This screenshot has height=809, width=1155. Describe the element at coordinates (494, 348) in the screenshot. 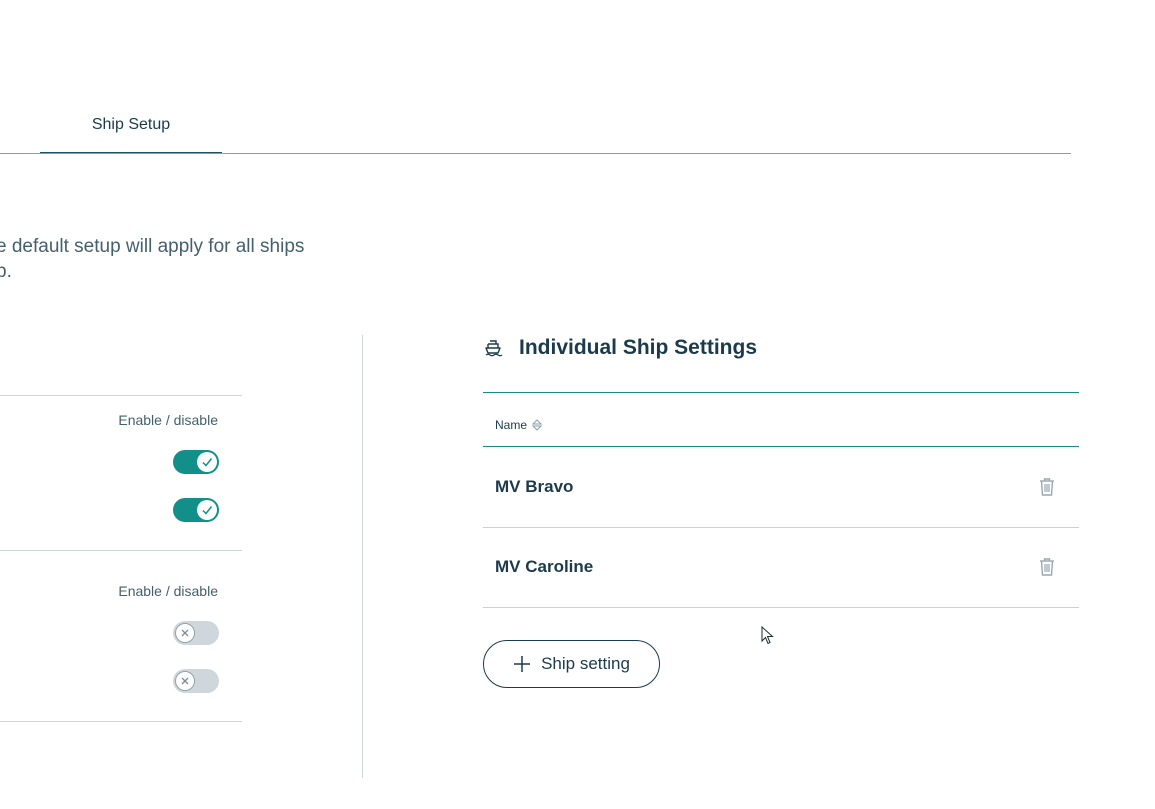

I see `ship-icon` at that location.